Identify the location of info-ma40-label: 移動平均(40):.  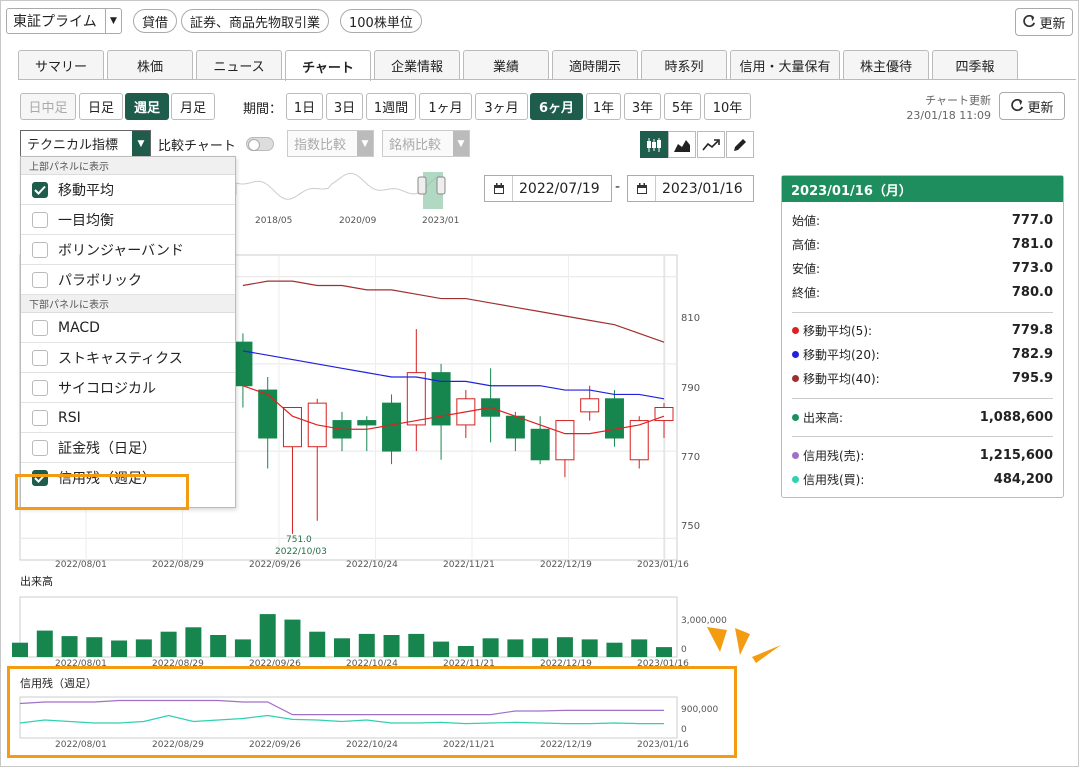
(841, 378).